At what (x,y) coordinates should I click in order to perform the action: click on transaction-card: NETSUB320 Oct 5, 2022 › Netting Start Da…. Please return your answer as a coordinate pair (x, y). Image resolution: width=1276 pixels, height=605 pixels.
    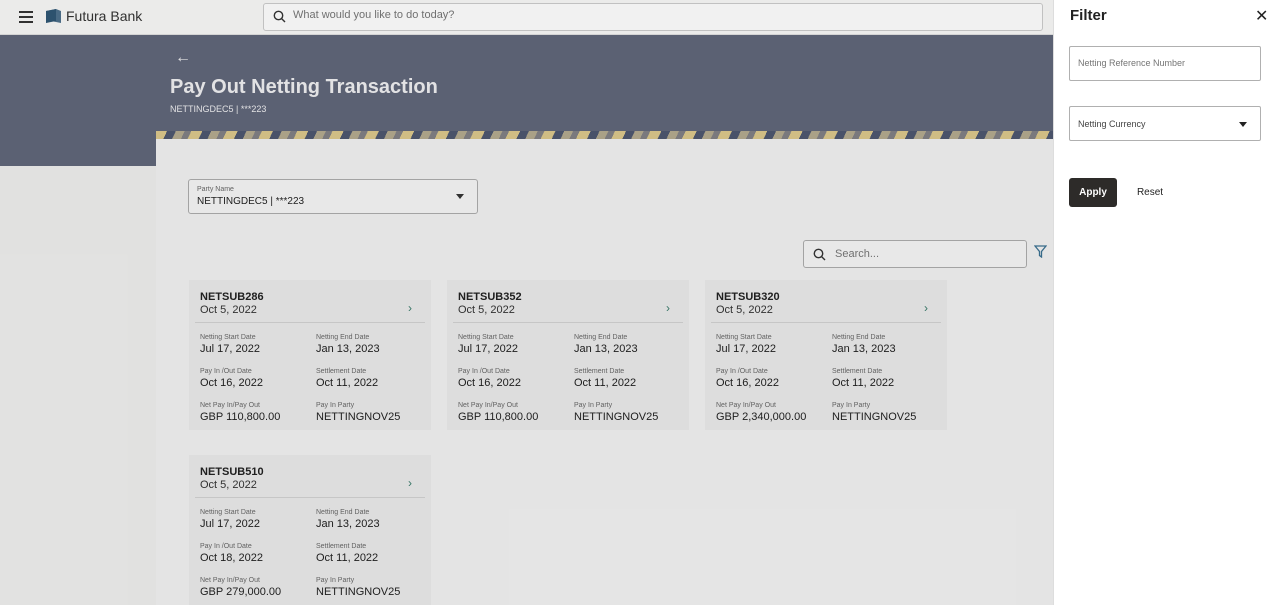
    Looking at the image, I should click on (826, 355).